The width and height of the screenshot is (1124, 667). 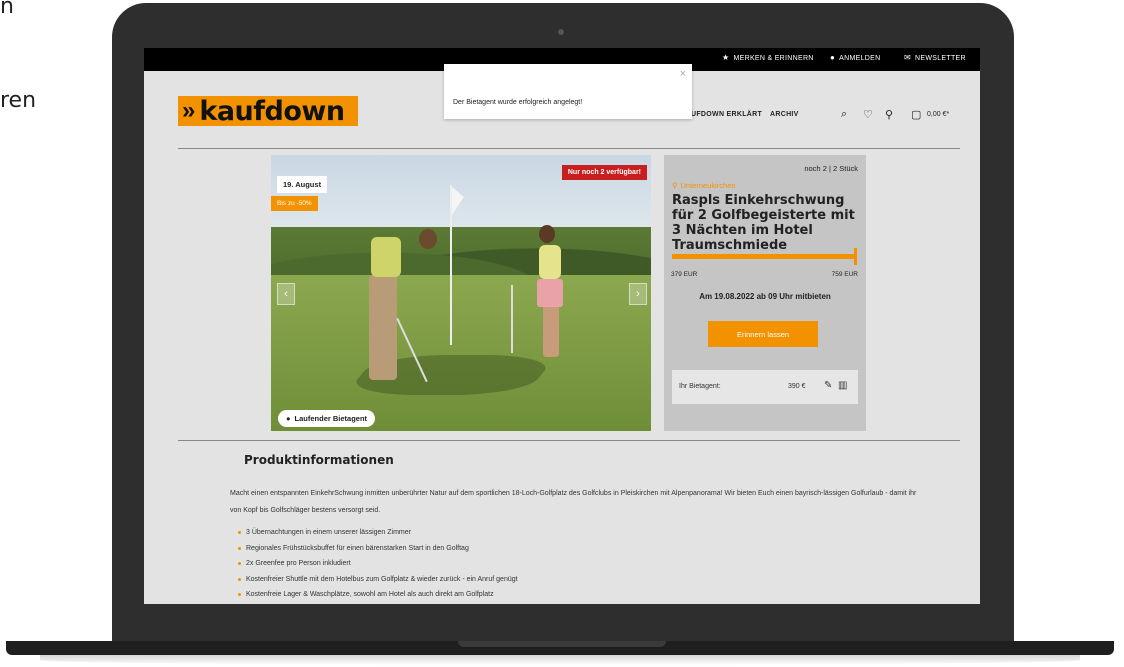 I want to click on star-icon: ★, so click(x=726, y=57).